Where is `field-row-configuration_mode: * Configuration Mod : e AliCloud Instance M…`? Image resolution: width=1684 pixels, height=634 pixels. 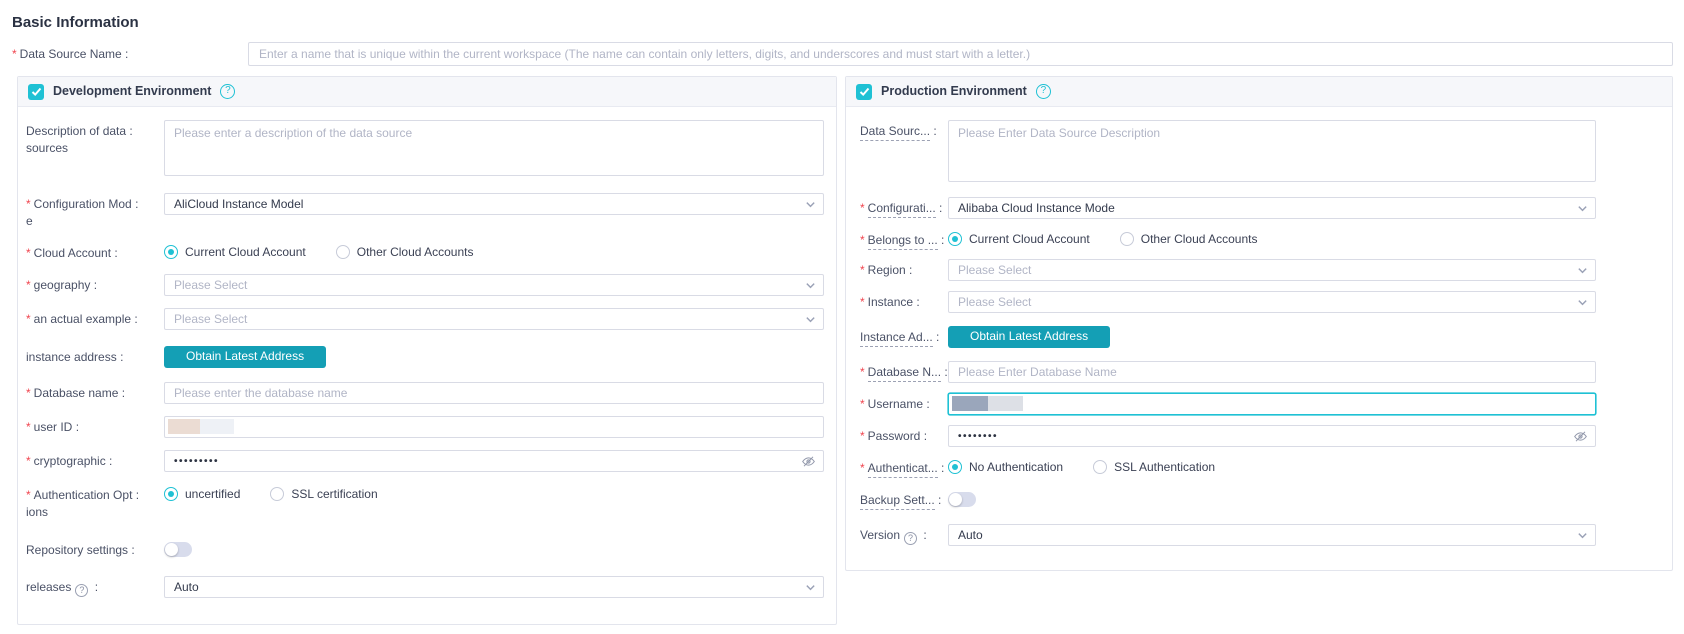
field-row-configuration_mode: * Configuration Mod : e AliCloud Instance M… is located at coordinates (427, 211).